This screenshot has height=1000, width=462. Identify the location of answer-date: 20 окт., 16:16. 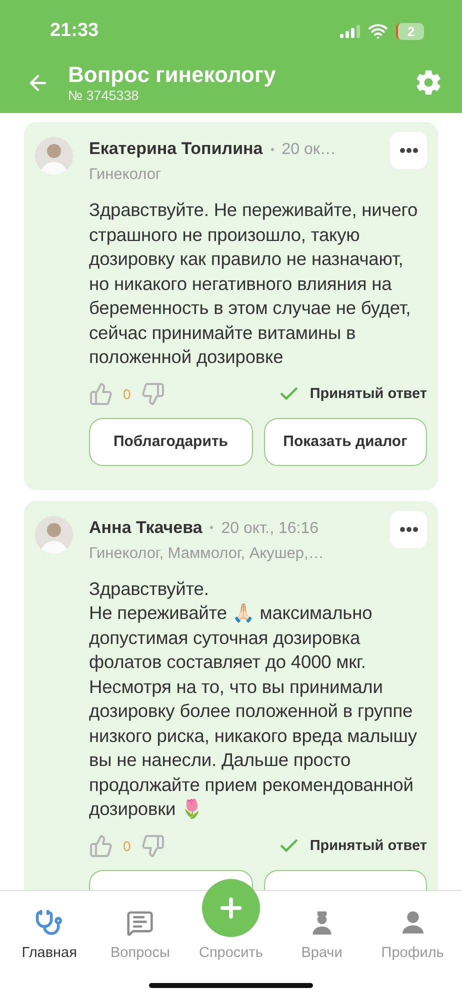
(270, 529).